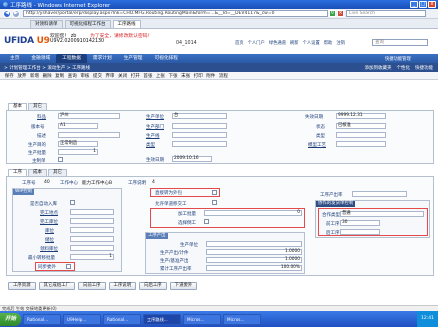 The image size is (438, 327). Describe the element at coordinates (199, 144) in the screenshot. I see `class-field` at that location.